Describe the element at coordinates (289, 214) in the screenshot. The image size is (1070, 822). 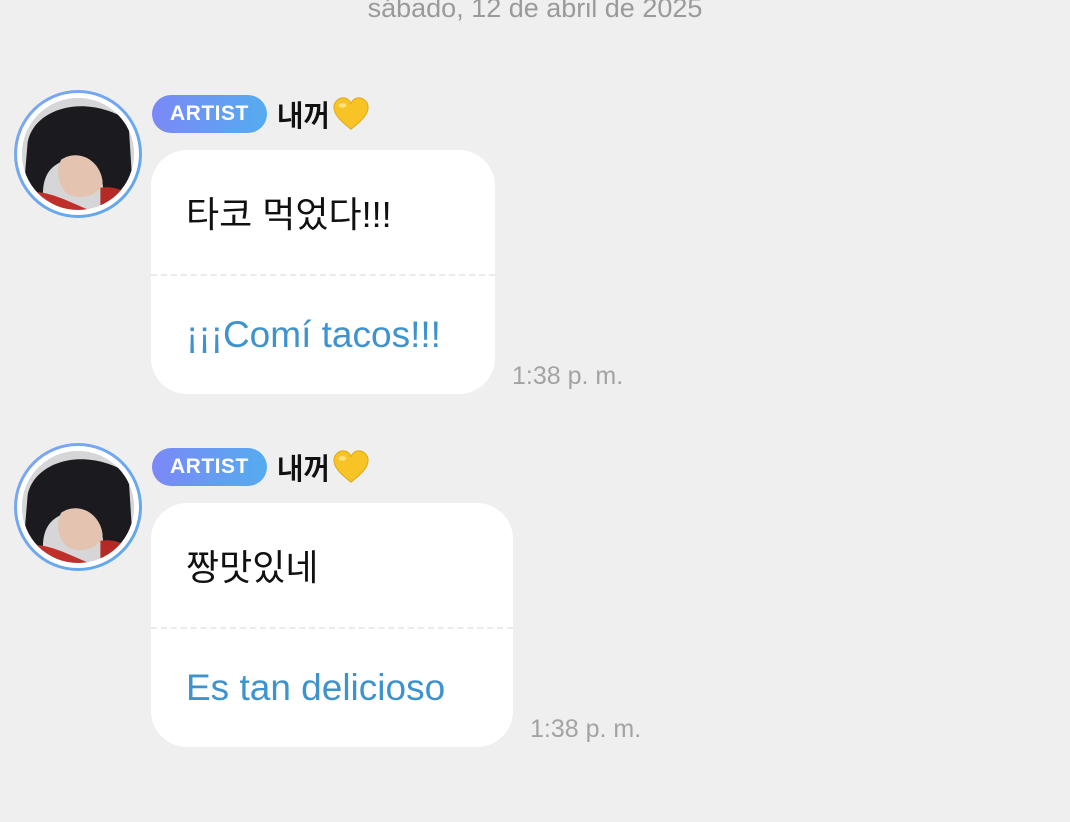
I see `original-message-text: 타코 먹었다!!!` at that location.